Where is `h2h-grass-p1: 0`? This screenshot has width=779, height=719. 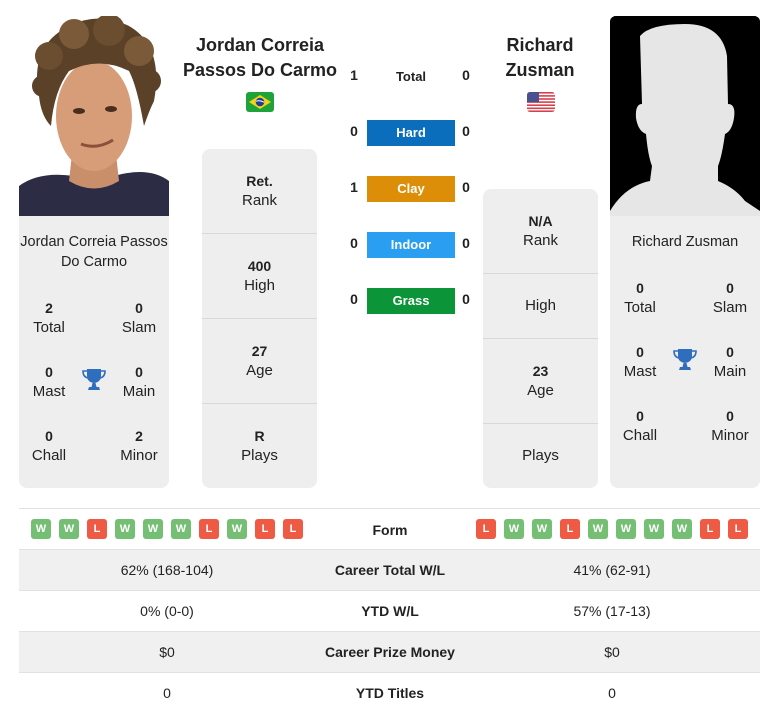 h2h-grass-p1: 0 is located at coordinates (354, 299).